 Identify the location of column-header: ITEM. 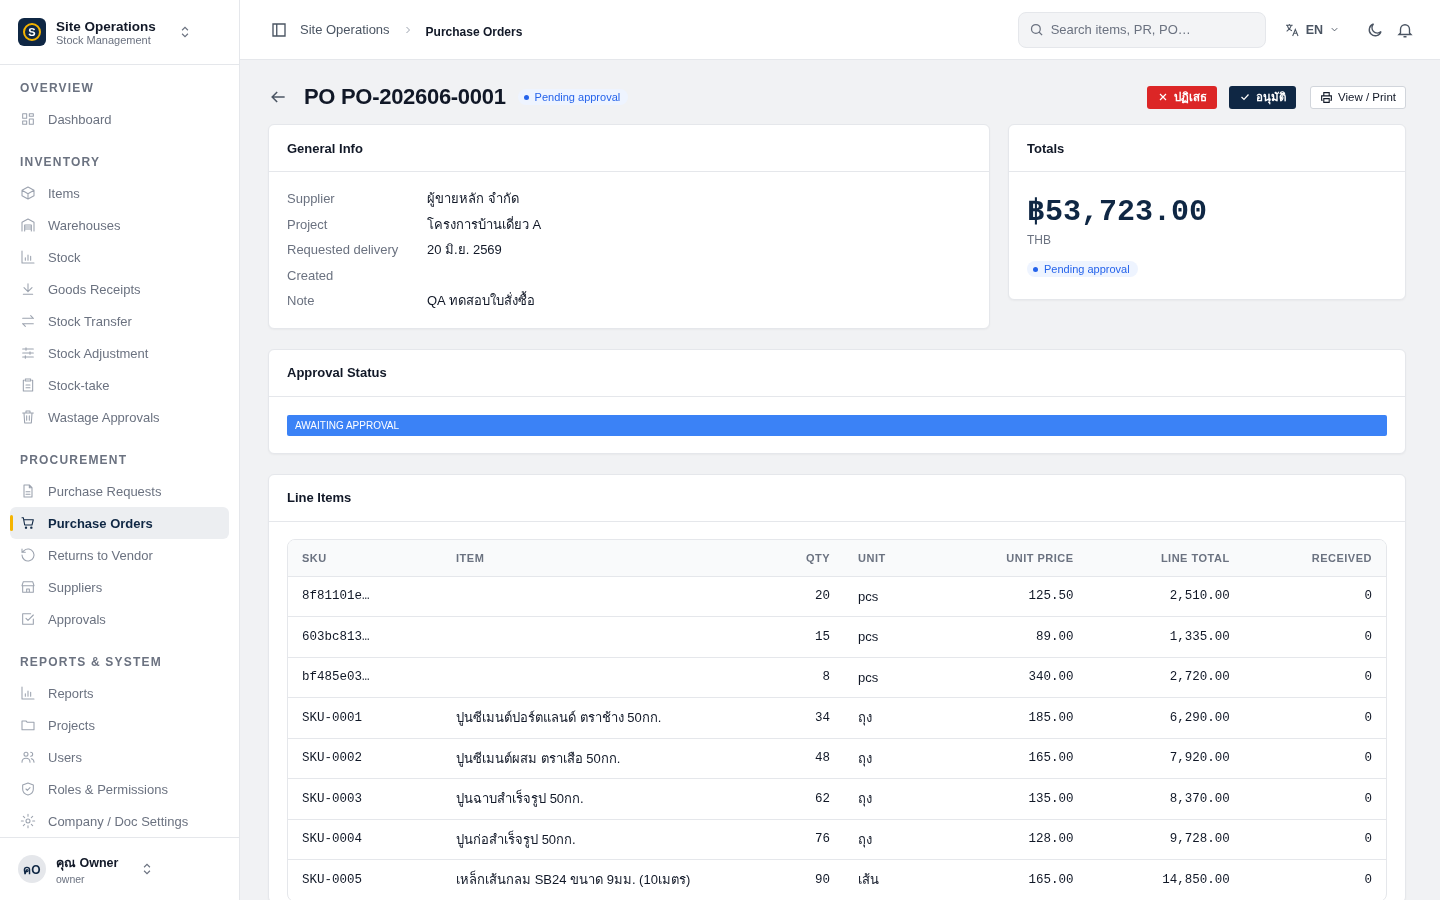
(470, 557).